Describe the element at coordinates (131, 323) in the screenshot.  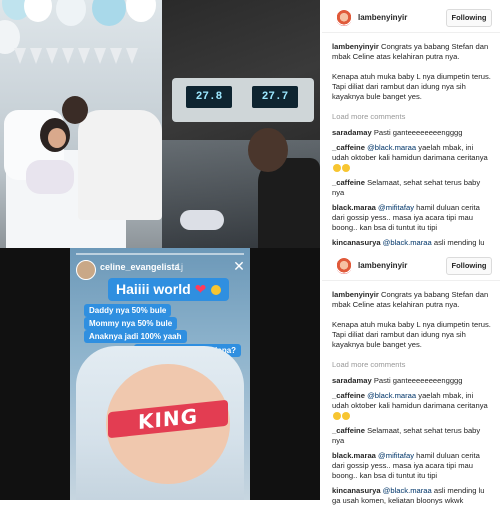
I see `story-text-line: Mommy nya 50% bule` at that location.